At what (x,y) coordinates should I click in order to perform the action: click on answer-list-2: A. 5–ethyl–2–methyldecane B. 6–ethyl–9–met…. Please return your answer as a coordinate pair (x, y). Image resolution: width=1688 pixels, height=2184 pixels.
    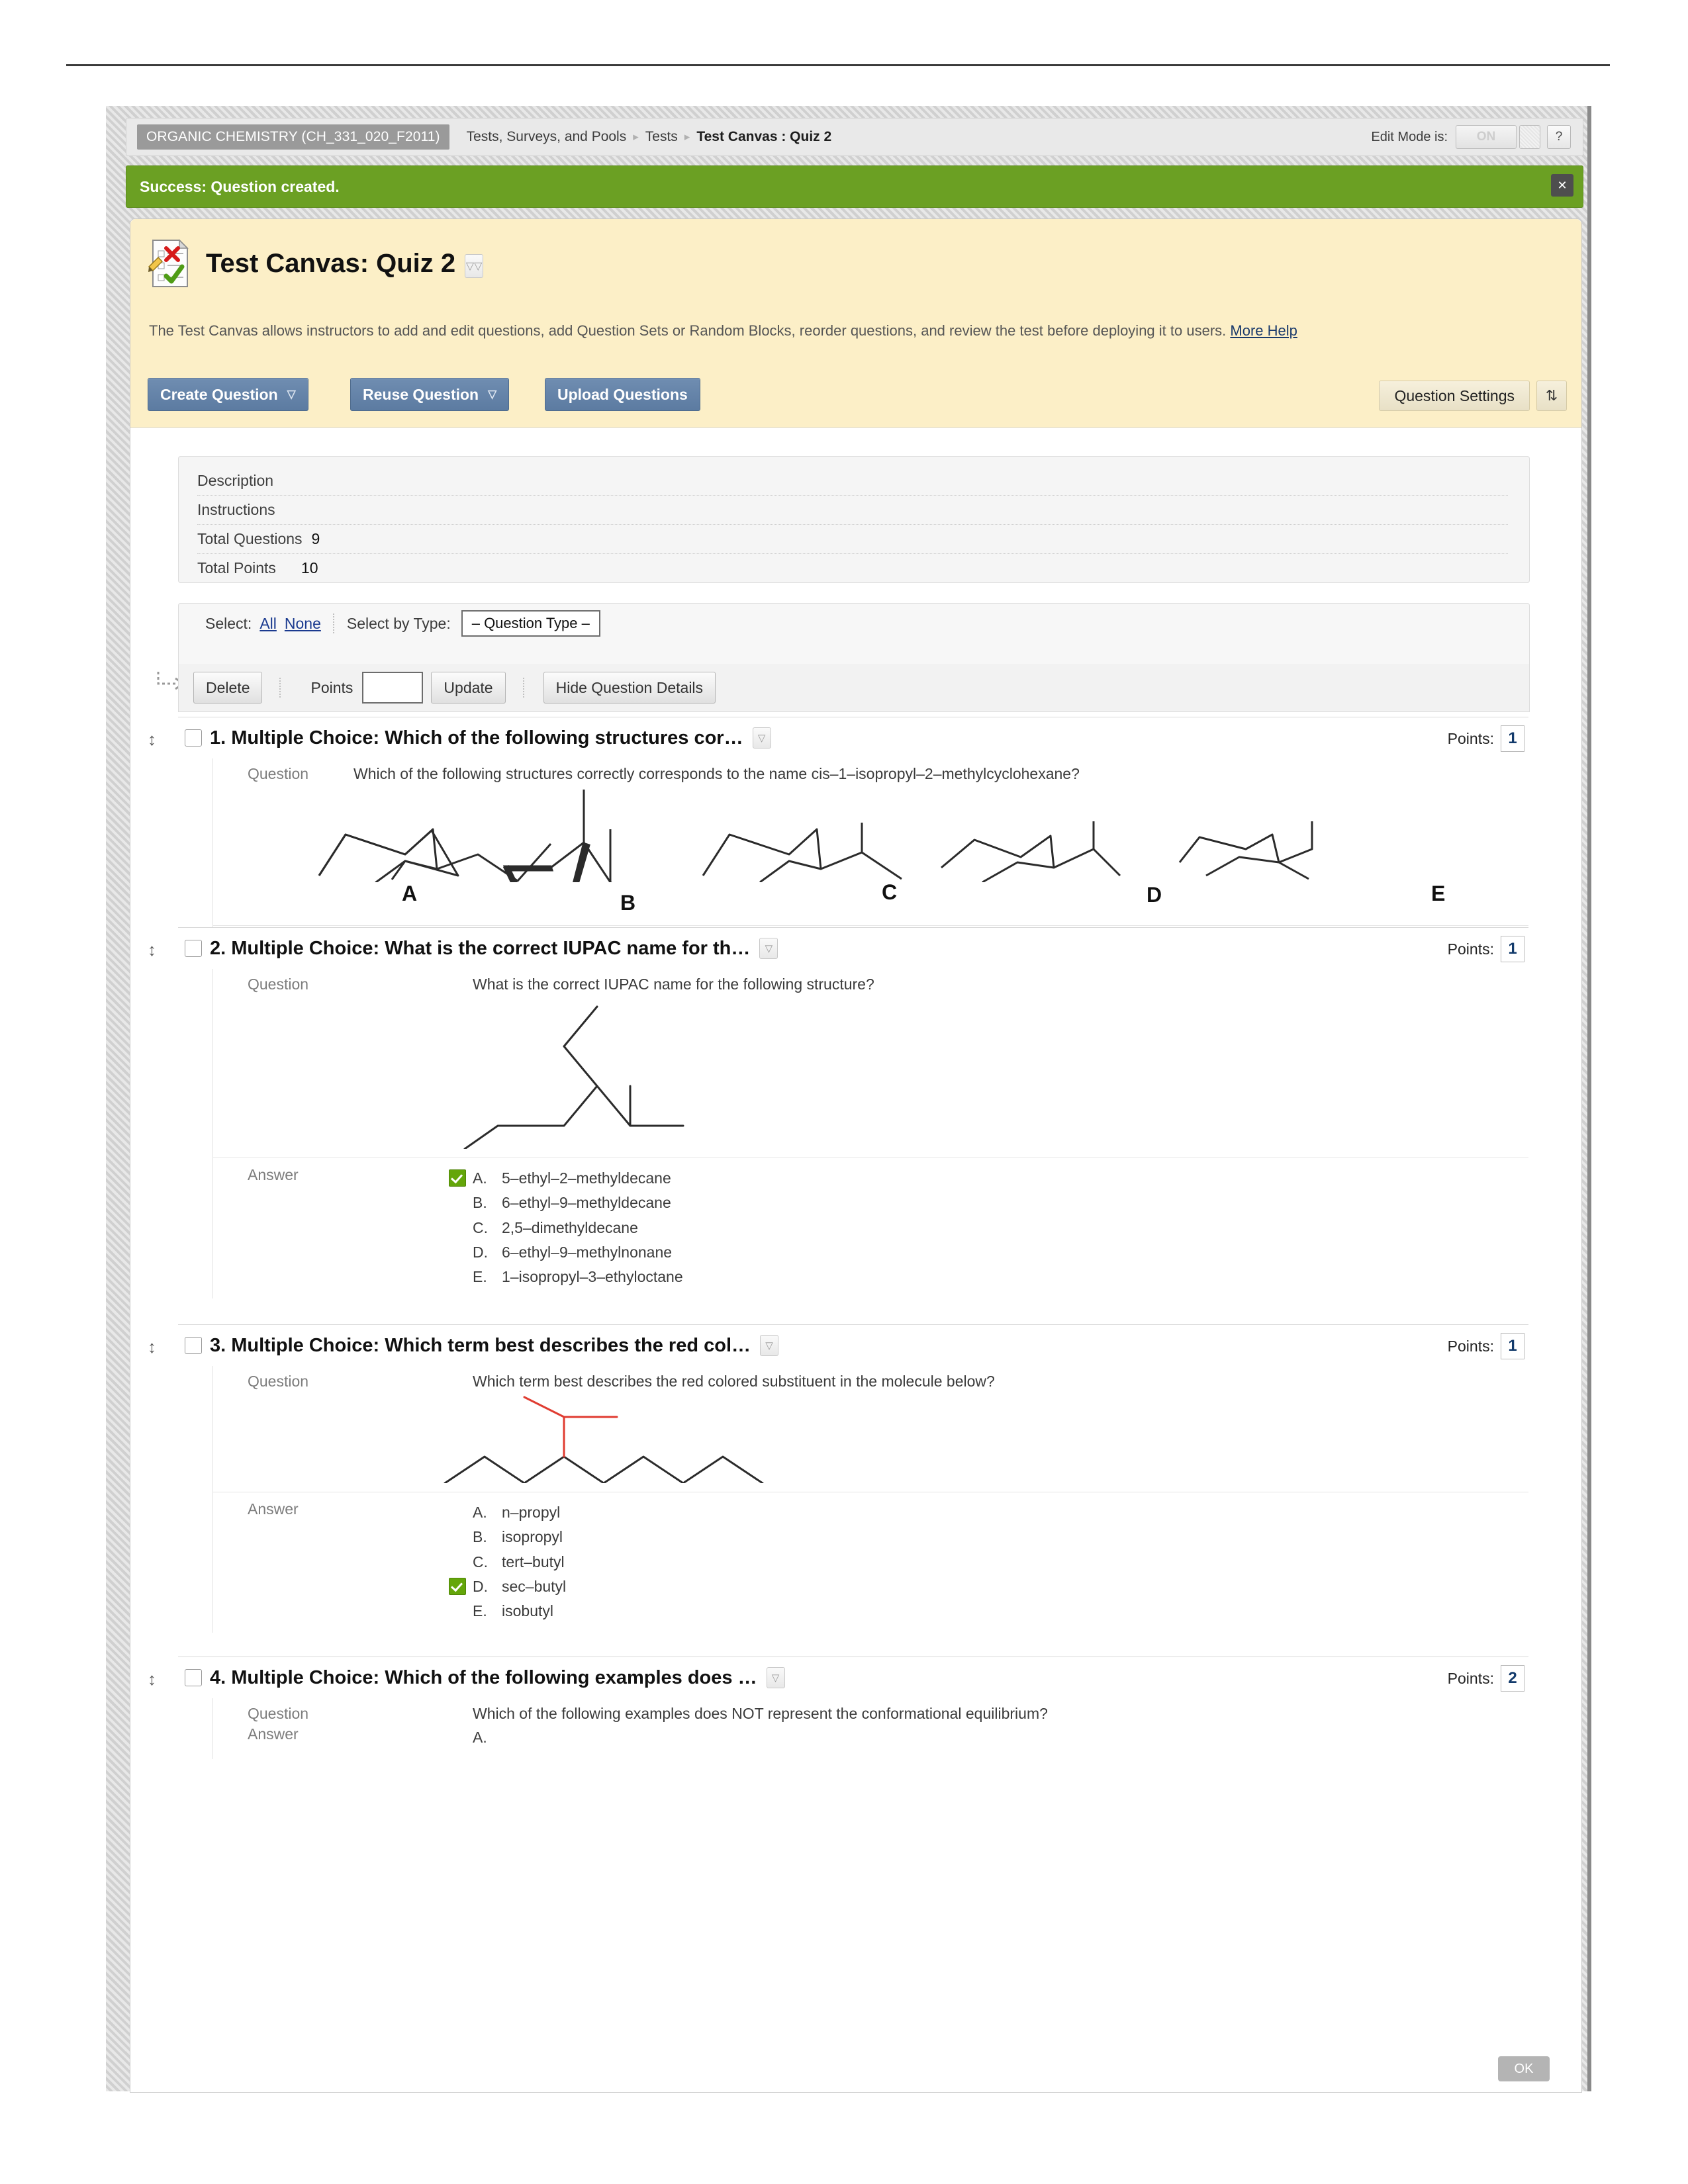
    Looking at the image, I should click on (566, 1227).